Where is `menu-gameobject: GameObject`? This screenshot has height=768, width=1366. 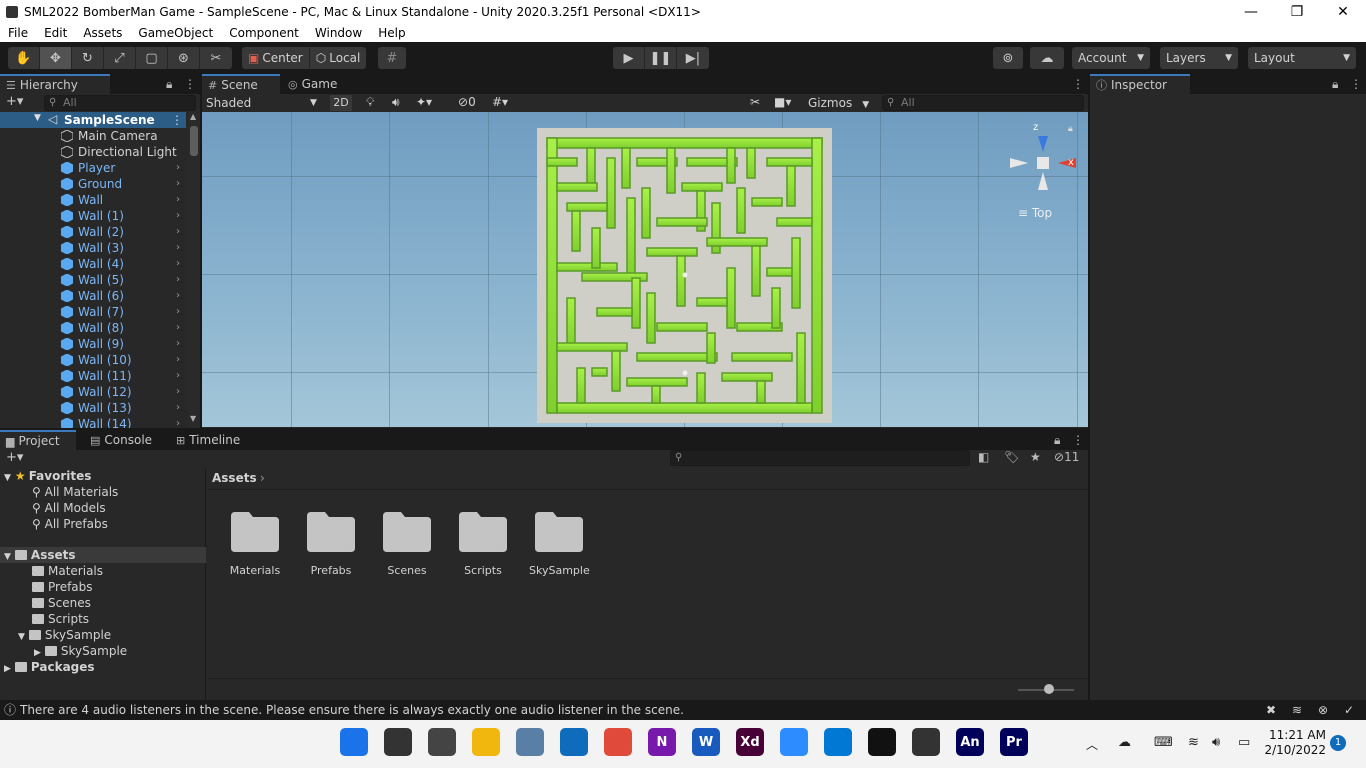
menu-gameobject: GameObject is located at coordinates (175, 33).